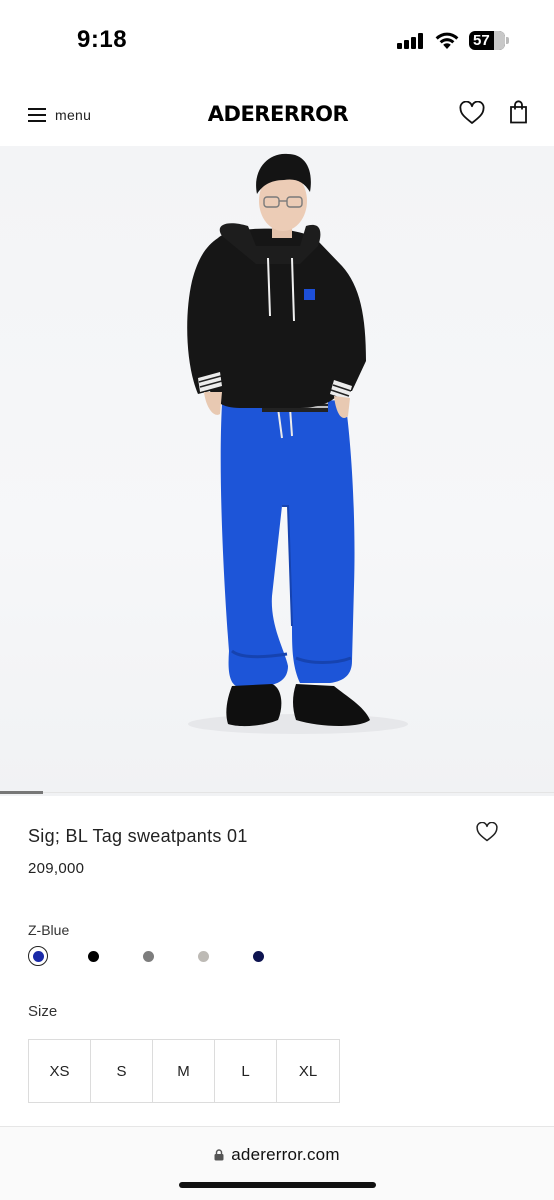 This screenshot has height=1200, width=554. What do you see at coordinates (60, 1071) in the screenshot?
I see `size-option-xs: XS` at bounding box center [60, 1071].